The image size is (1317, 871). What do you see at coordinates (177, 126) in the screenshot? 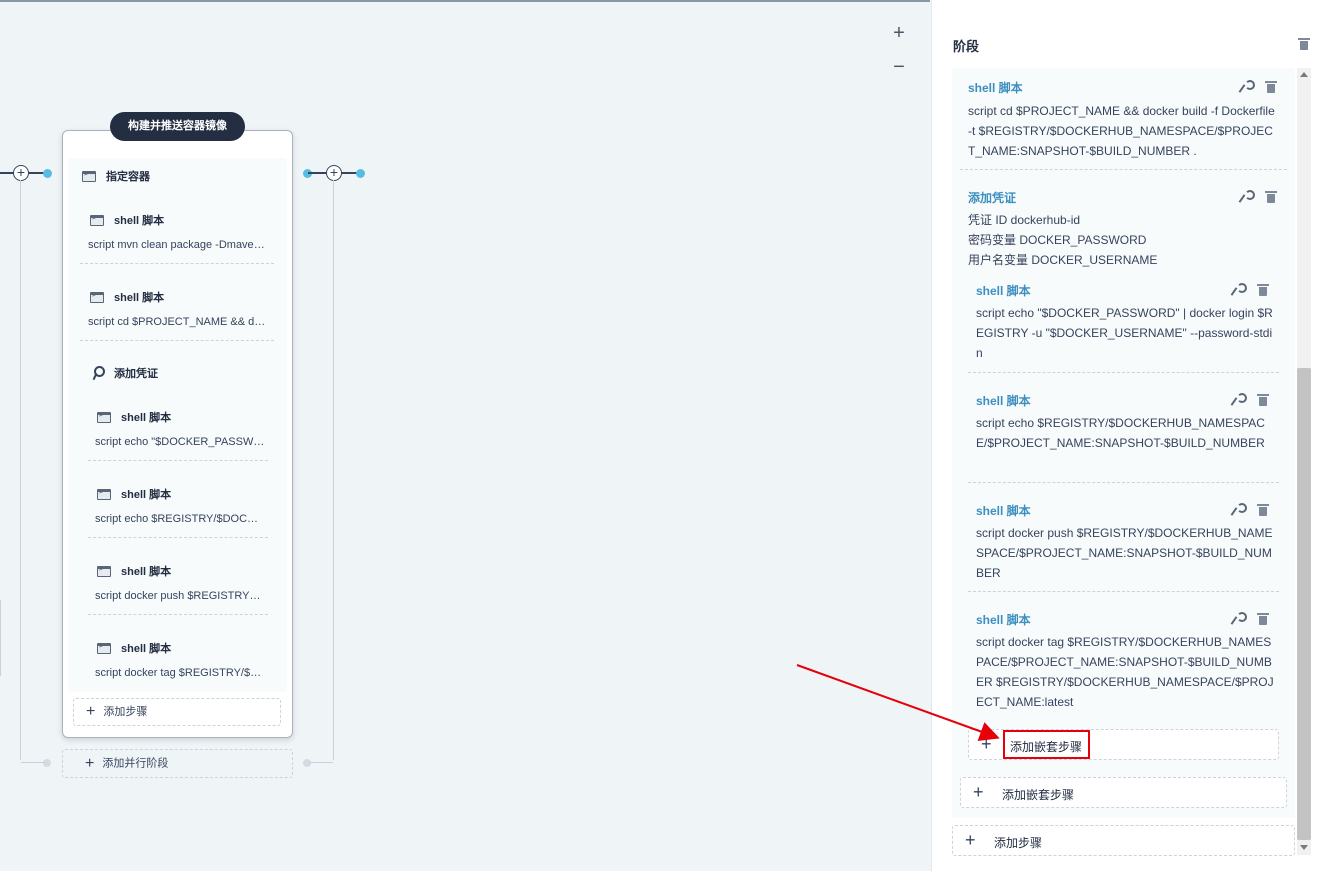
I see `stage-name-pill: 构建并推送容器镜像` at bounding box center [177, 126].